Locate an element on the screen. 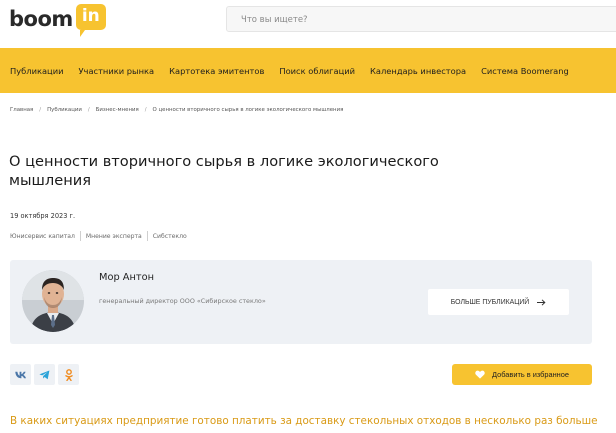 The height and width of the screenshot is (433, 616). telegram-icon is located at coordinates (44, 374).